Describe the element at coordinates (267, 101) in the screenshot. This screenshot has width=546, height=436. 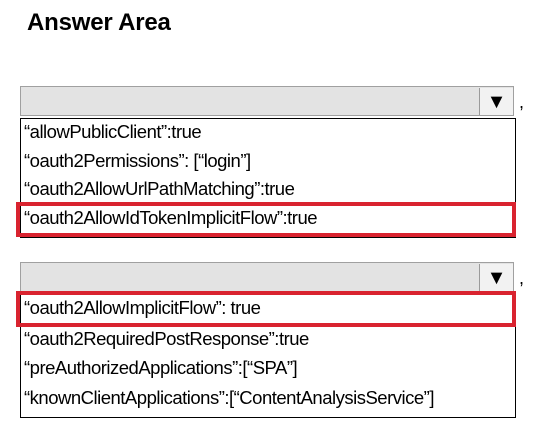
I see `dropdown-1-select: ▼` at that location.